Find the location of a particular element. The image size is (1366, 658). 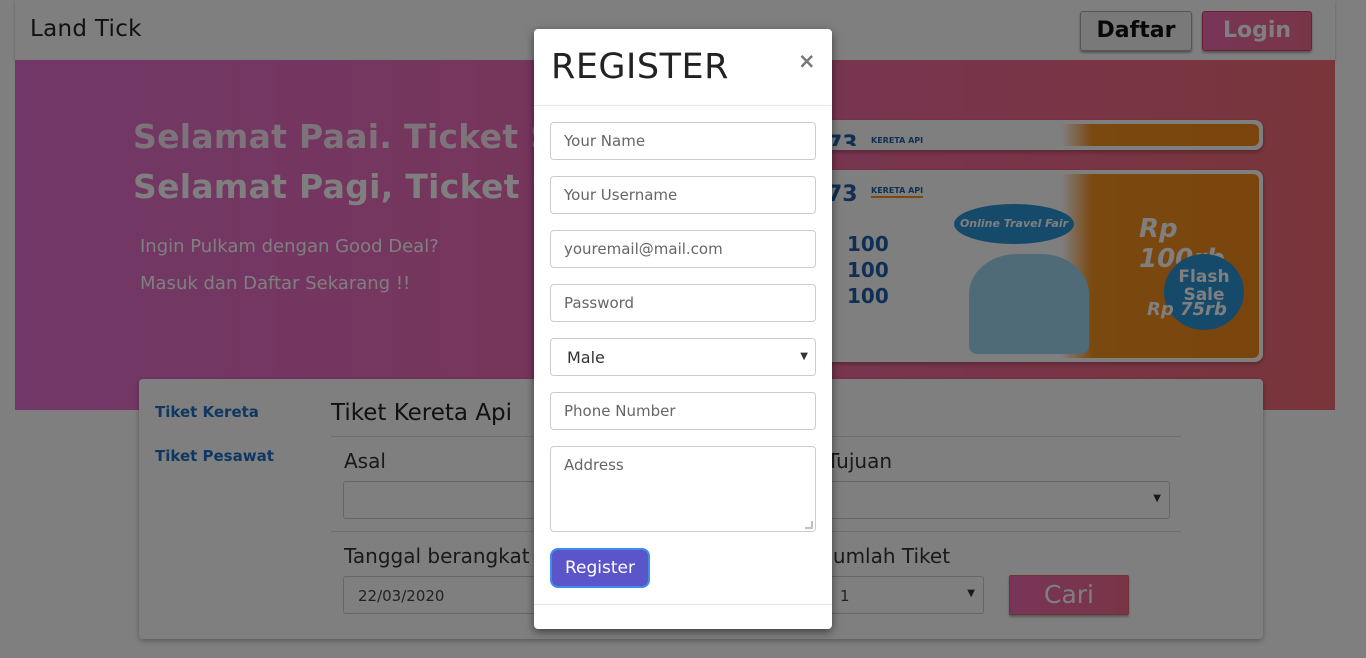

modal-footer-divider is located at coordinates (683, 604).